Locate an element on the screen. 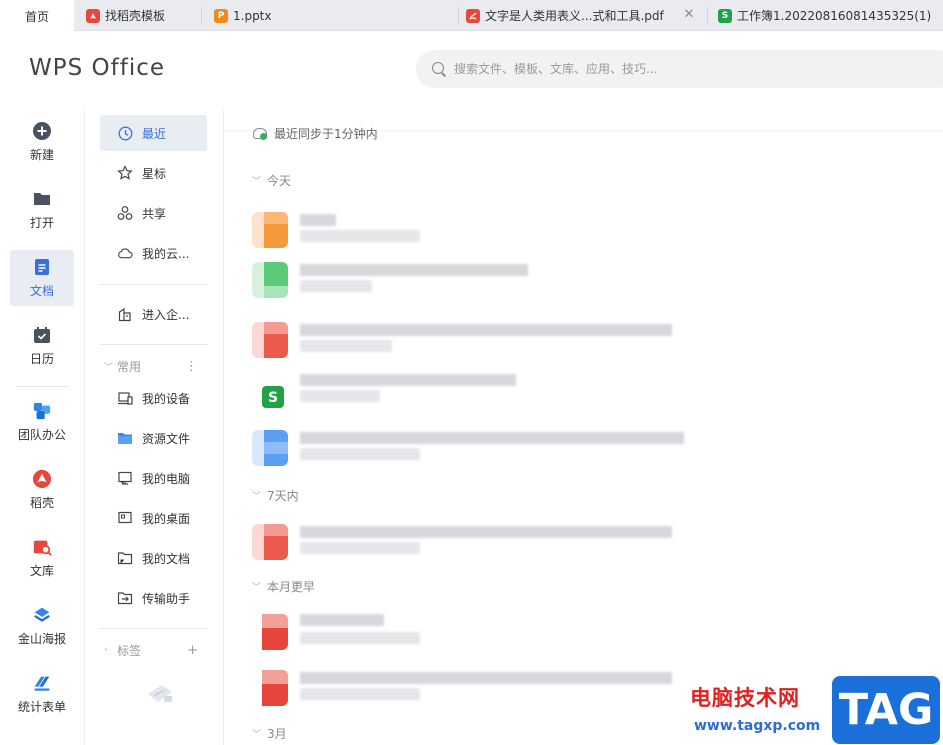  rail-item-calendar: 日历 is located at coordinates (42, 346).